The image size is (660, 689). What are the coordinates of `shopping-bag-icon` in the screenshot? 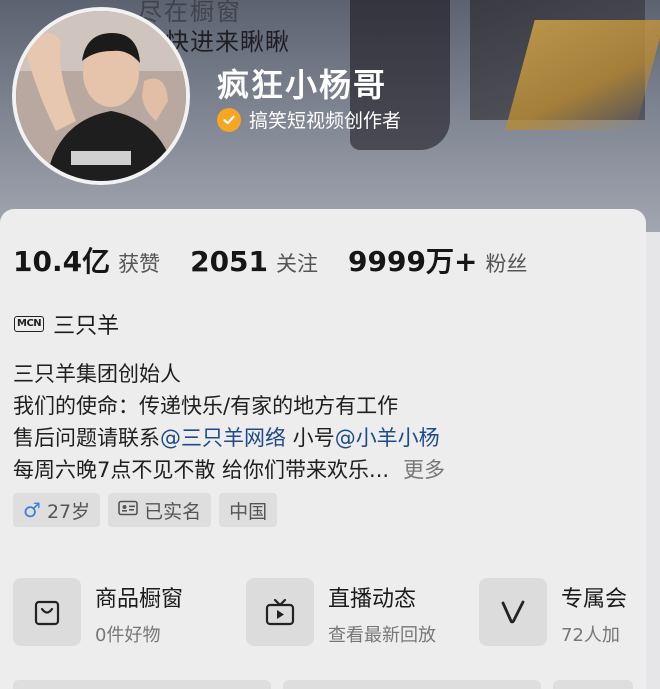 It's located at (47, 612).